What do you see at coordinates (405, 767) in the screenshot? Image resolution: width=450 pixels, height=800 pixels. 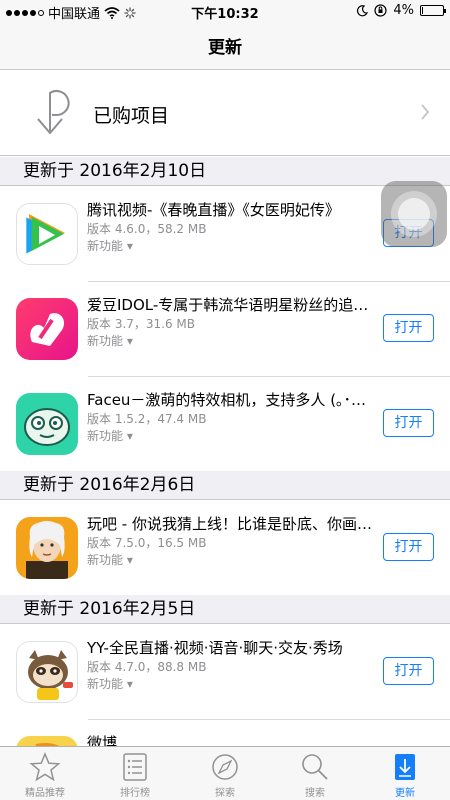 I see `download-icon` at bounding box center [405, 767].